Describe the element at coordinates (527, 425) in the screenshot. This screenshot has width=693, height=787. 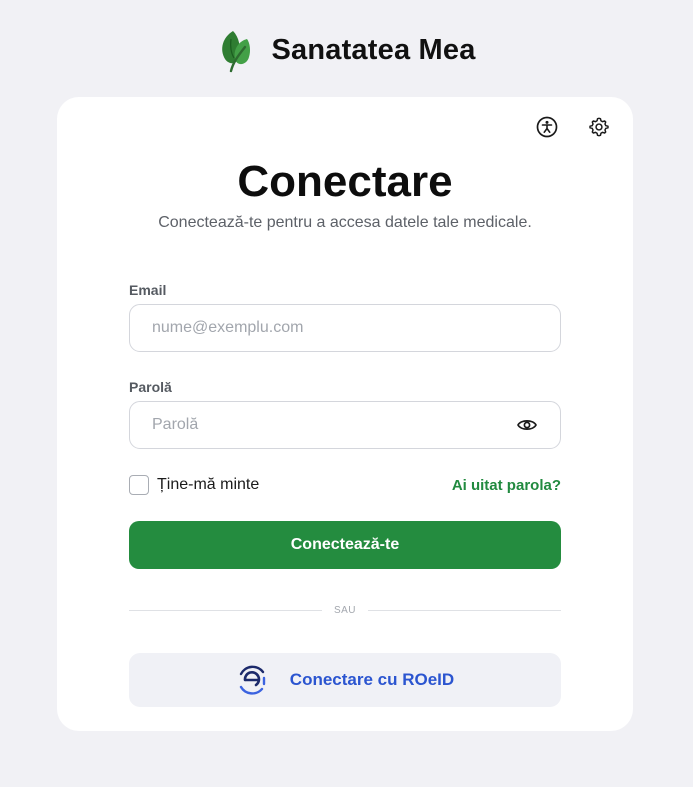
I see `eye-icon` at that location.